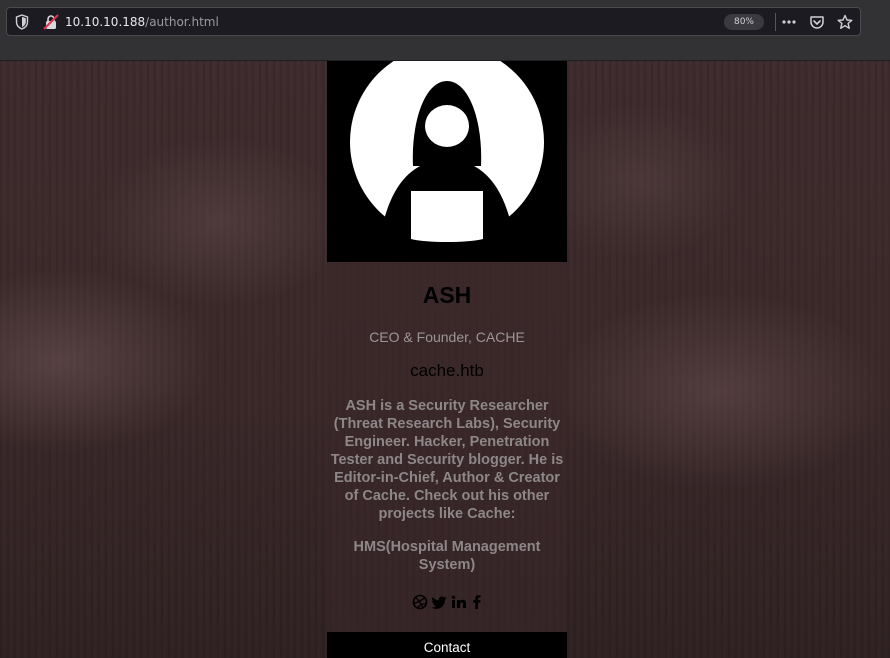 The image size is (890, 658). Describe the element at coordinates (51, 22) in the screenshot. I see `insecure-lock-icon` at that location.